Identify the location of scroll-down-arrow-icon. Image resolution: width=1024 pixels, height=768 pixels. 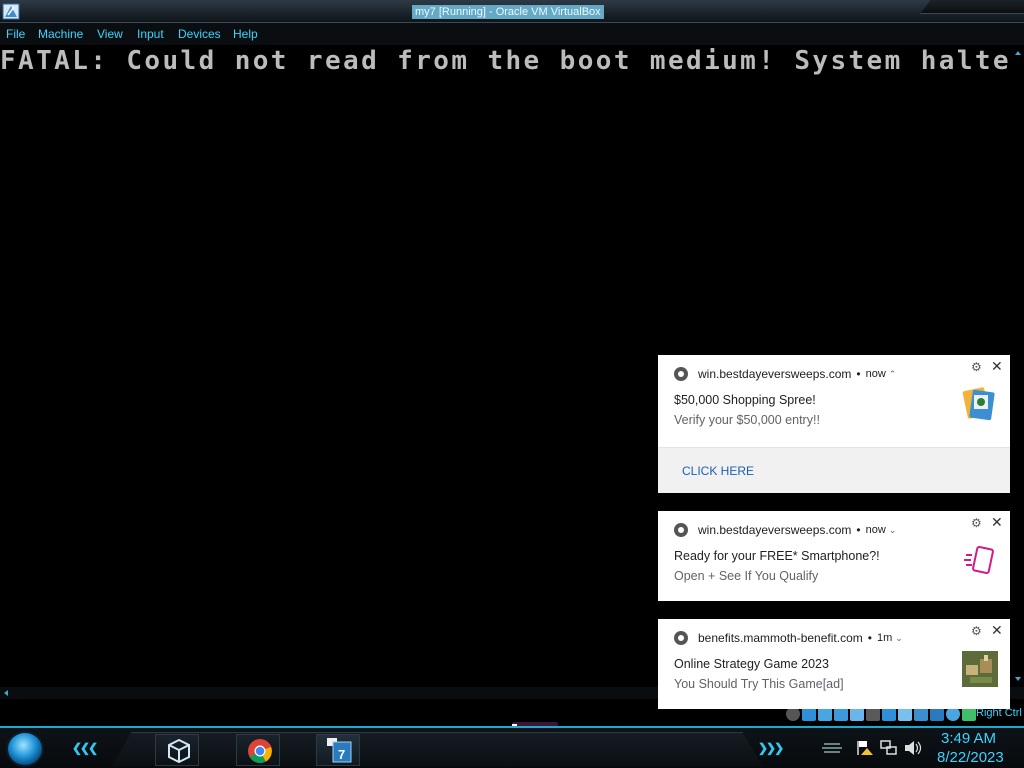
(1018, 679).